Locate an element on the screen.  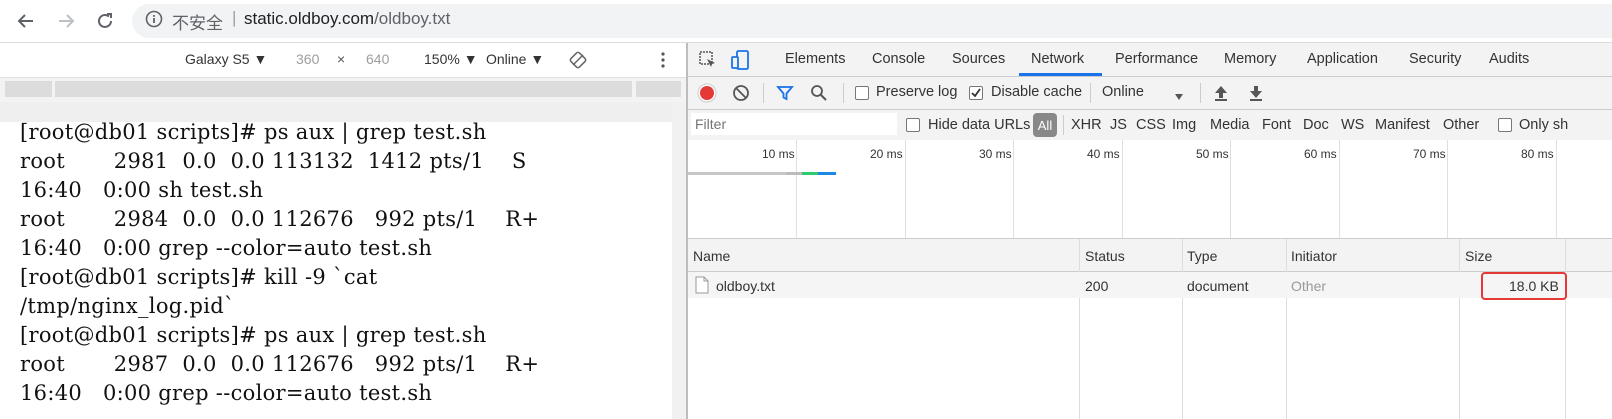
hide-data-urls-checkbox is located at coordinates (913, 125).